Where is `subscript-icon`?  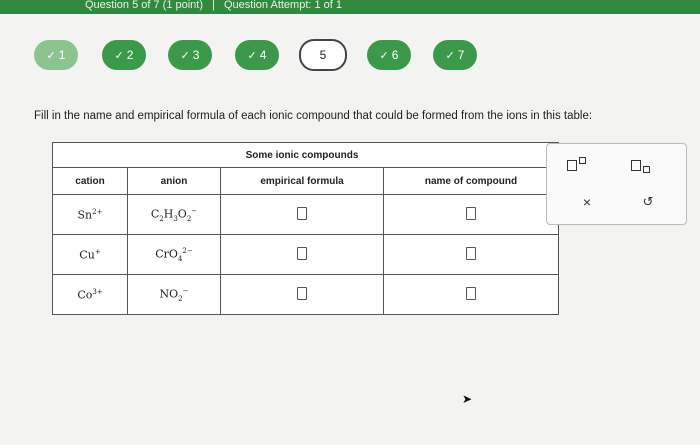 subscript-icon is located at coordinates (635, 165).